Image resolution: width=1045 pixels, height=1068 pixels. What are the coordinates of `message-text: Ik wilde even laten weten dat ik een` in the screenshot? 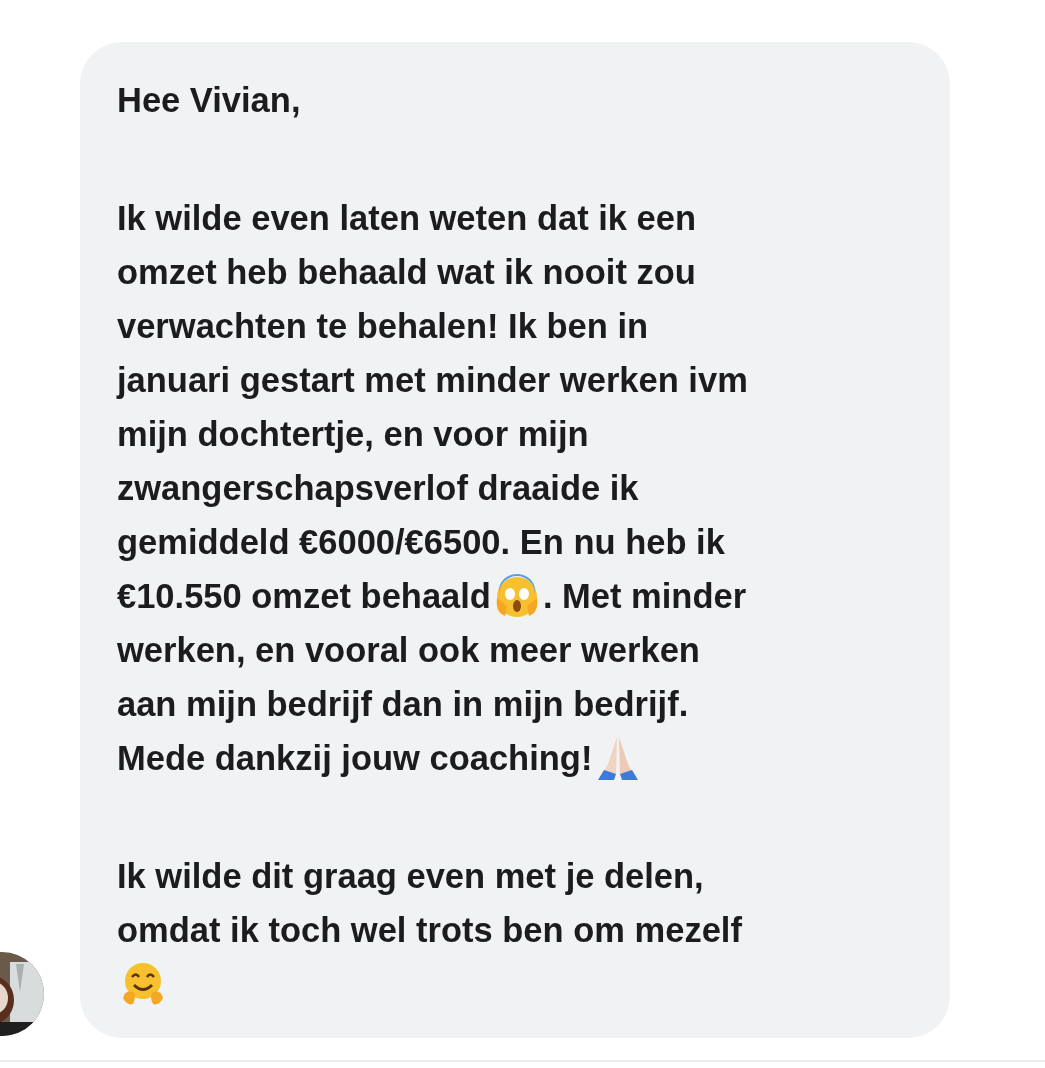 It's located at (407, 218).